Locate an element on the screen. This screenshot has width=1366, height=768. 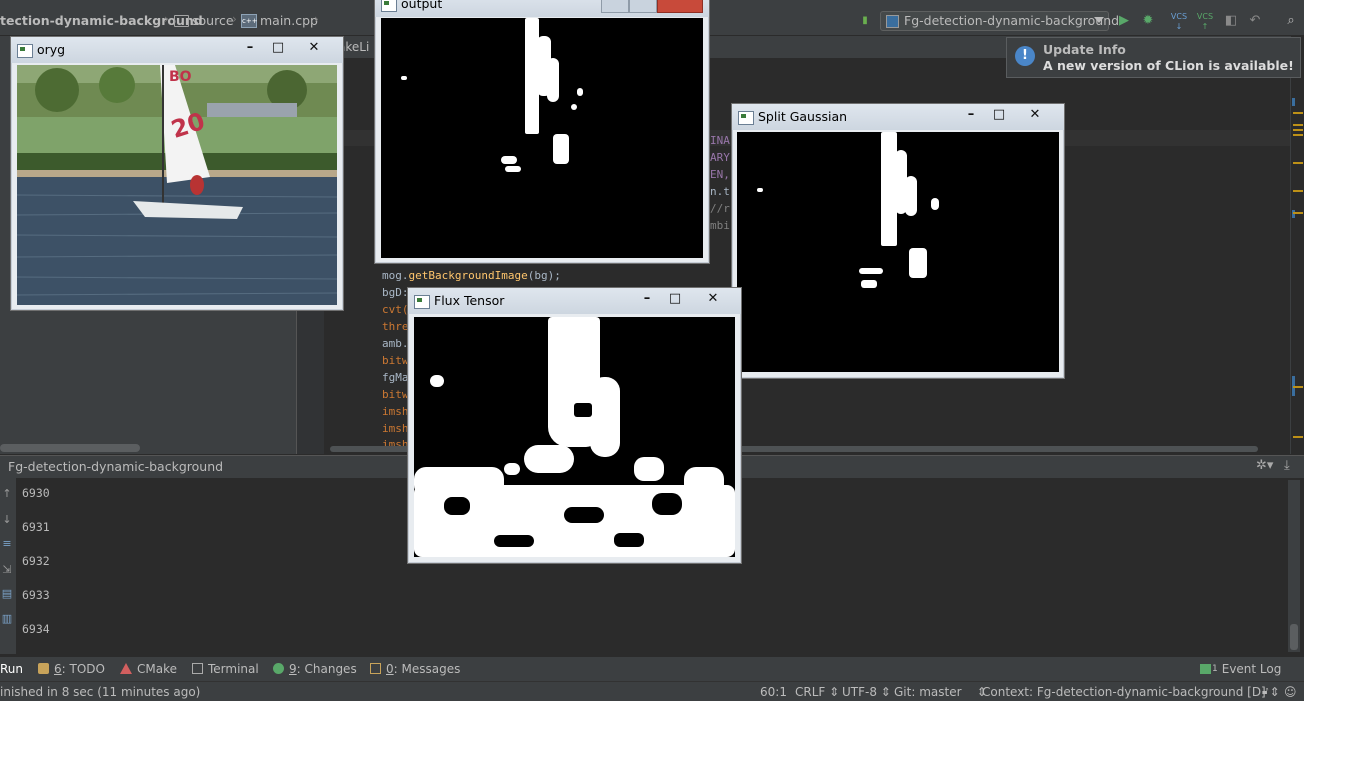
output-window: output is located at coordinates (542, 132).